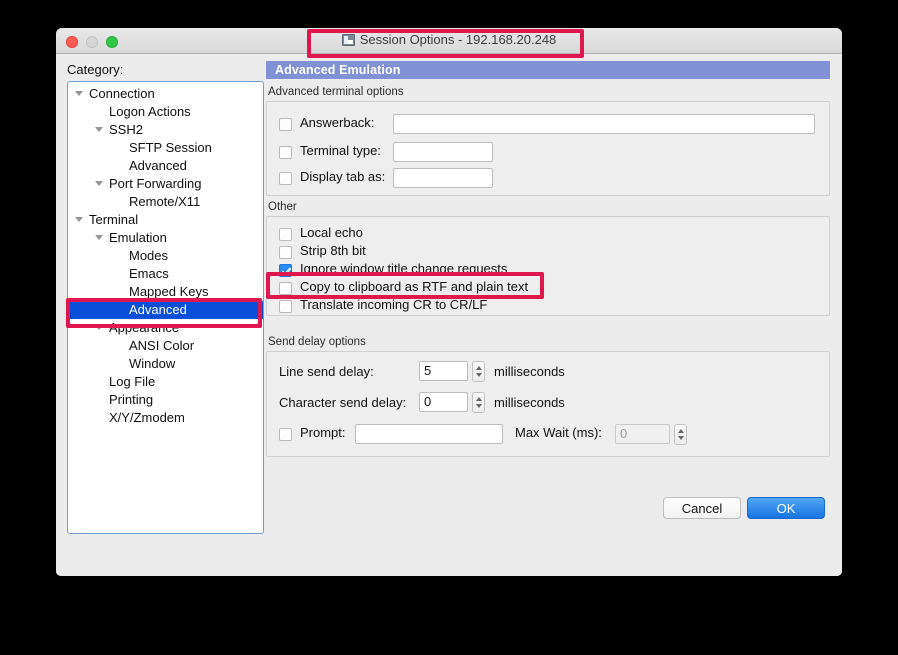  I want to click on character-send-delay-unit: milliseconds, so click(529, 402).